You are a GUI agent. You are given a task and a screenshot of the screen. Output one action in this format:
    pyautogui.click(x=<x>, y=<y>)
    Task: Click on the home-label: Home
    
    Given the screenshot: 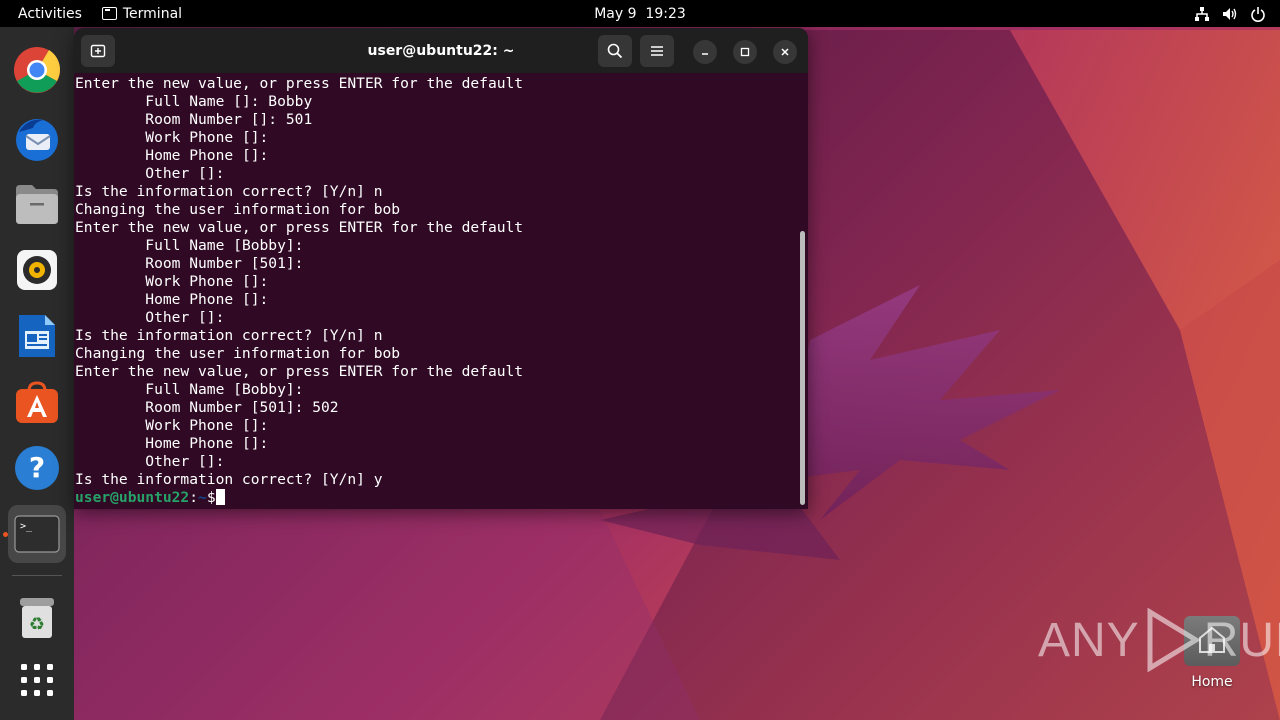 What is the action you would take?
    pyautogui.click(x=1212, y=682)
    